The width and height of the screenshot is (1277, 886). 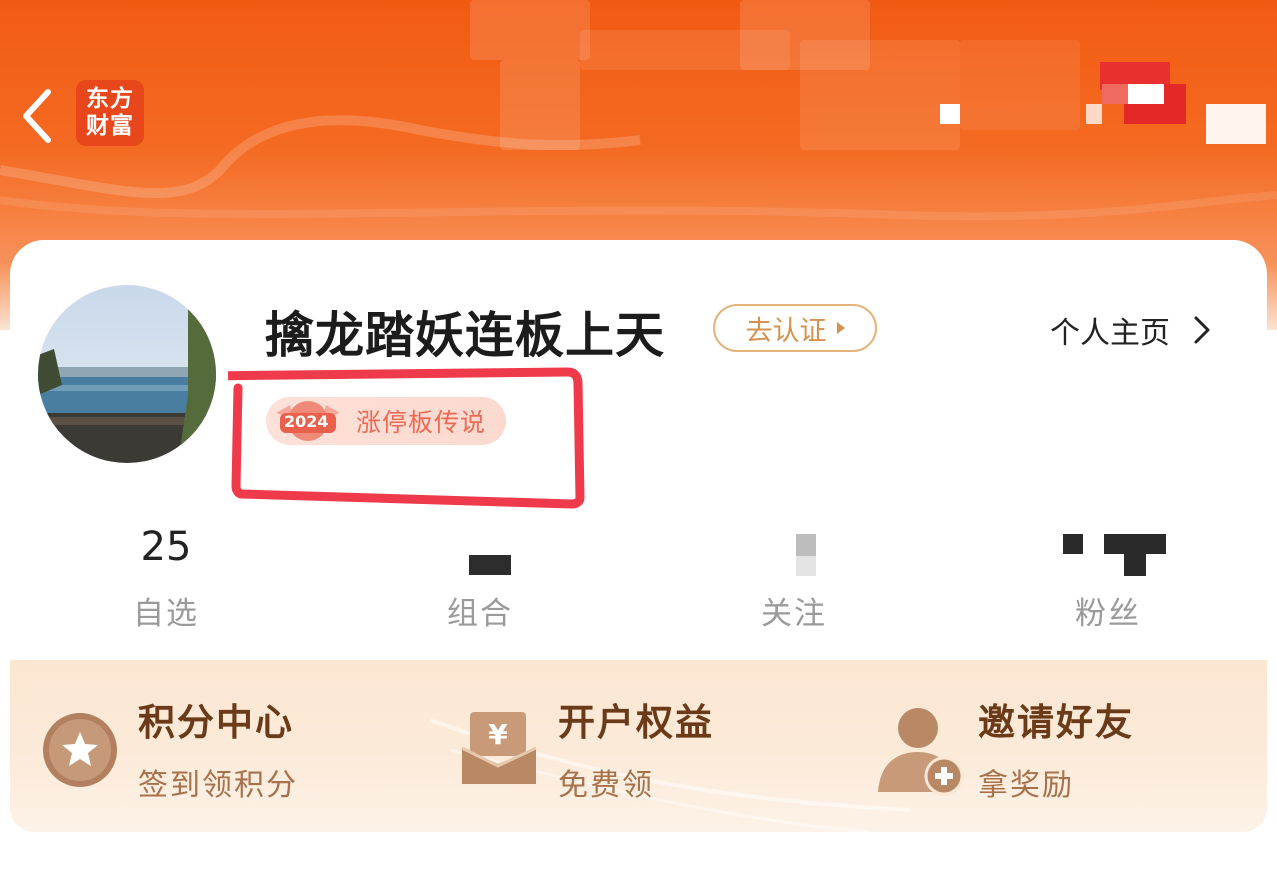 I want to click on stat-watchlist: 25 自选, so click(x=166, y=577).